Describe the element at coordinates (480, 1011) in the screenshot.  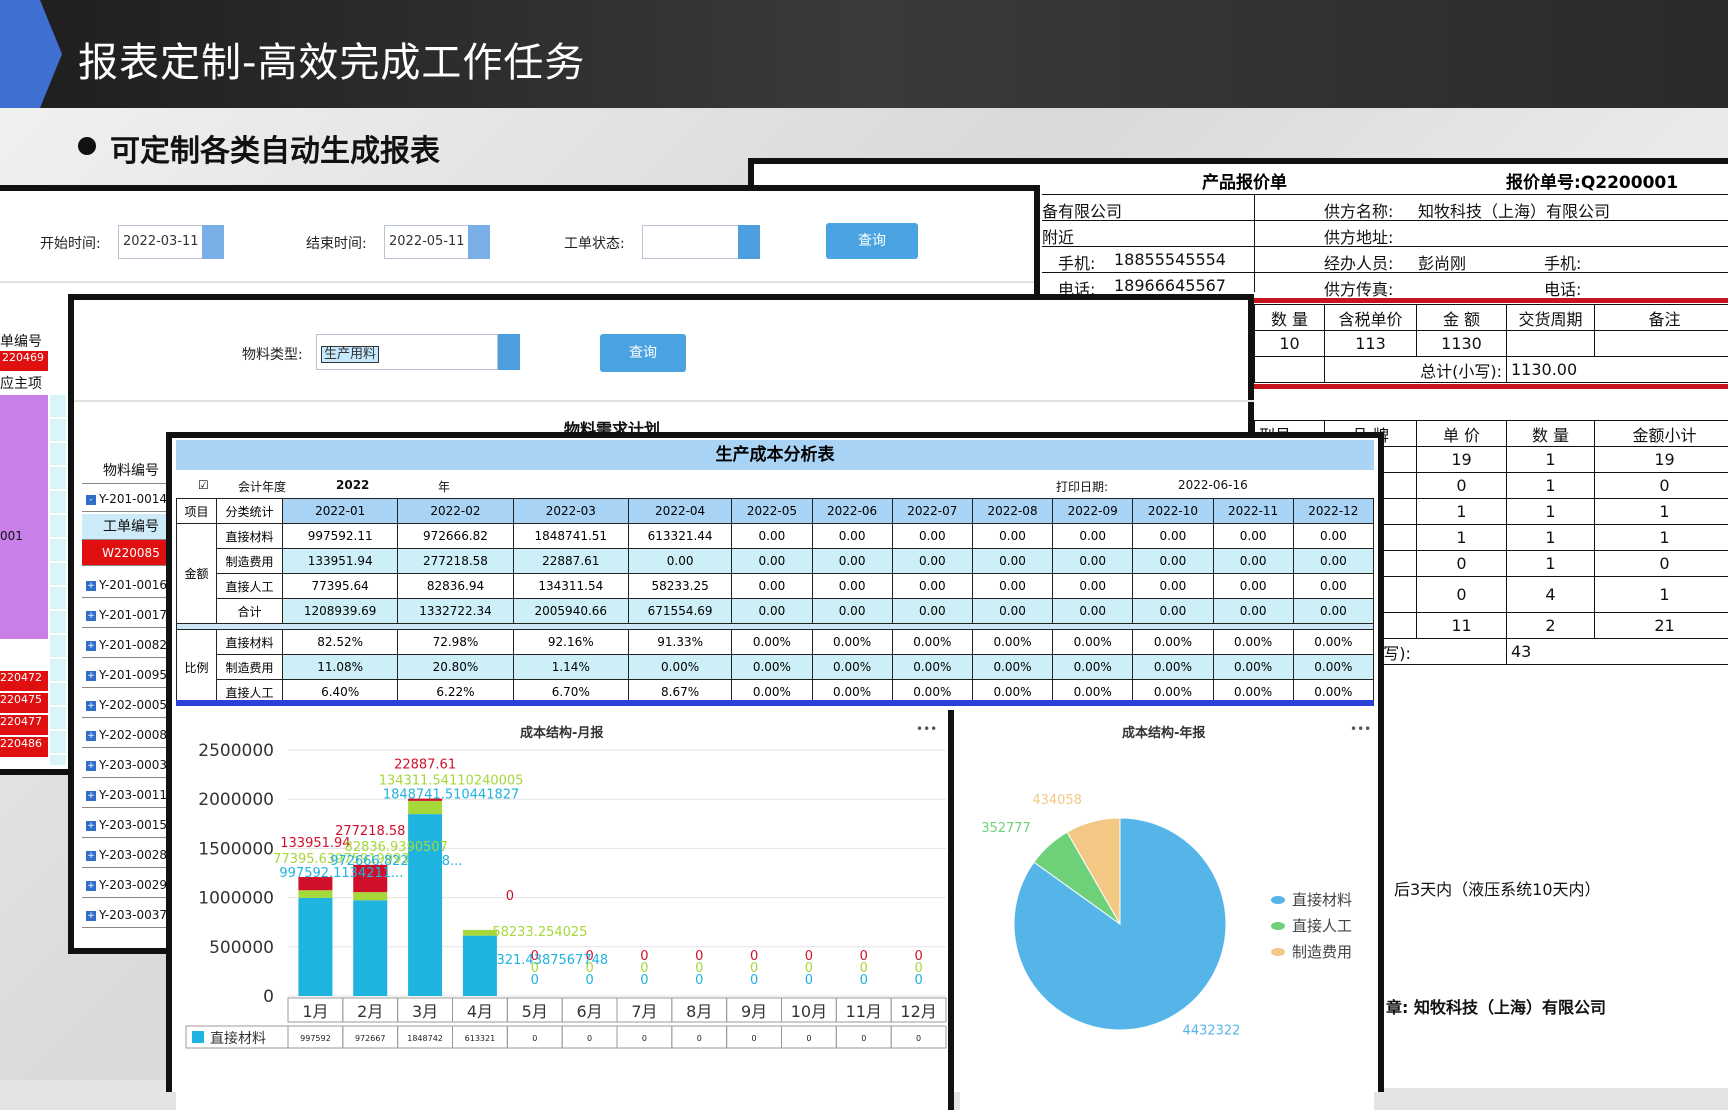
I see `x-tick-label: 4月` at that location.